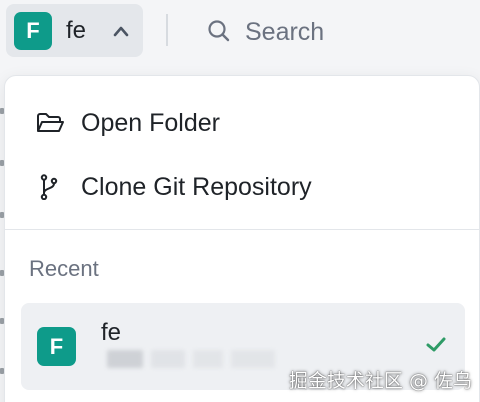 The width and height of the screenshot is (480, 402). What do you see at coordinates (380, 381) in the screenshot?
I see `watermark: 掘金技术社区 @ 佐乌` at bounding box center [380, 381].